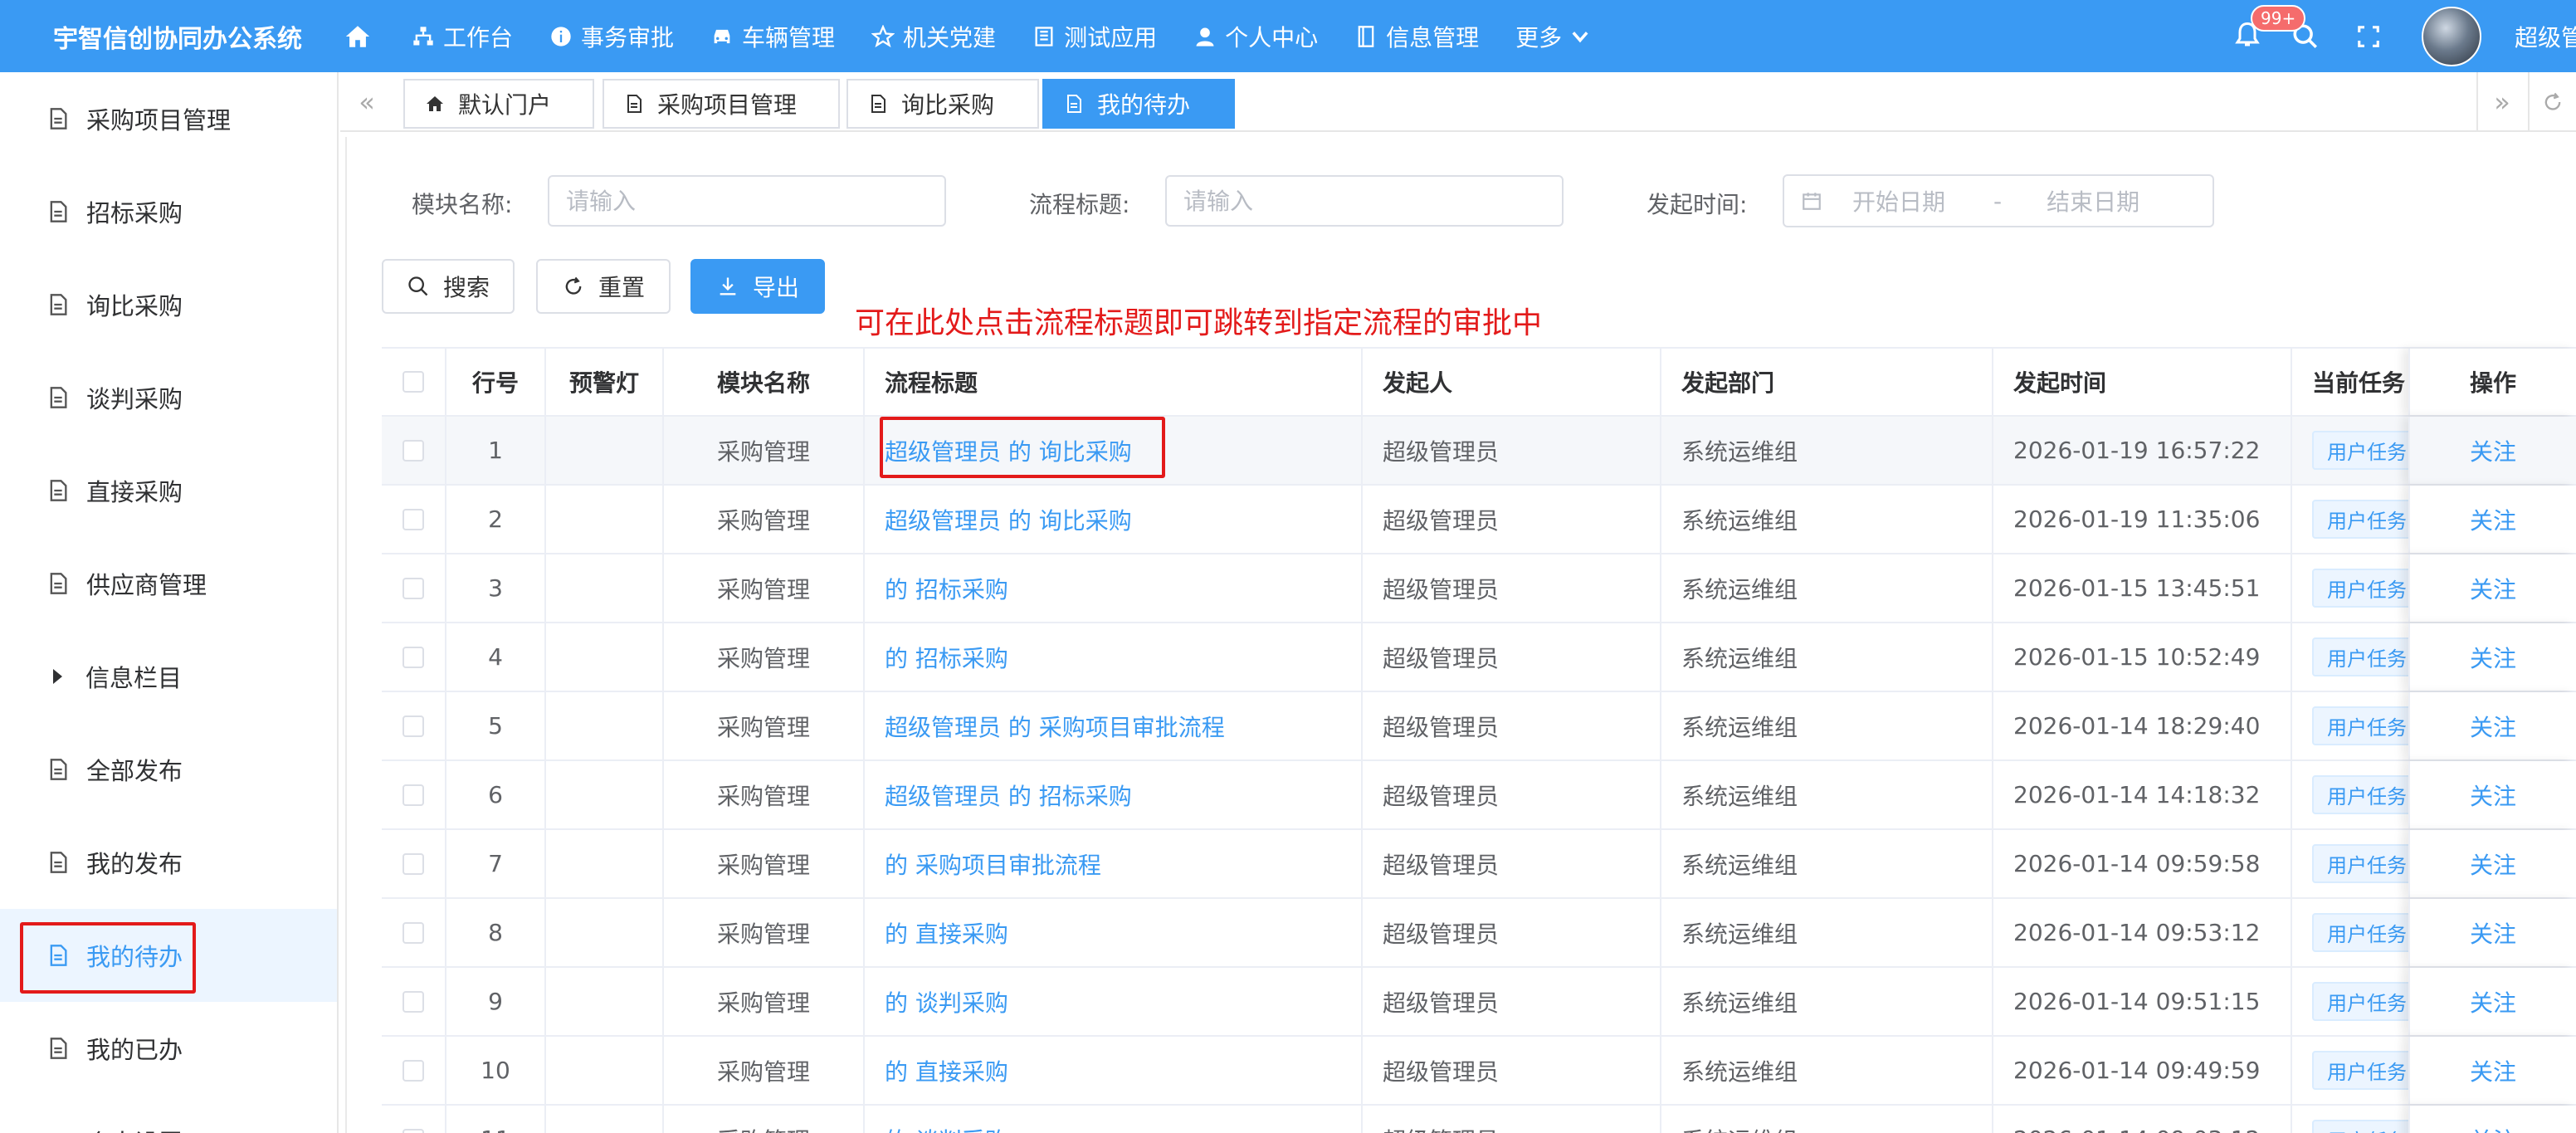 The width and height of the screenshot is (2576, 1133). I want to click on avatar, so click(2452, 36).